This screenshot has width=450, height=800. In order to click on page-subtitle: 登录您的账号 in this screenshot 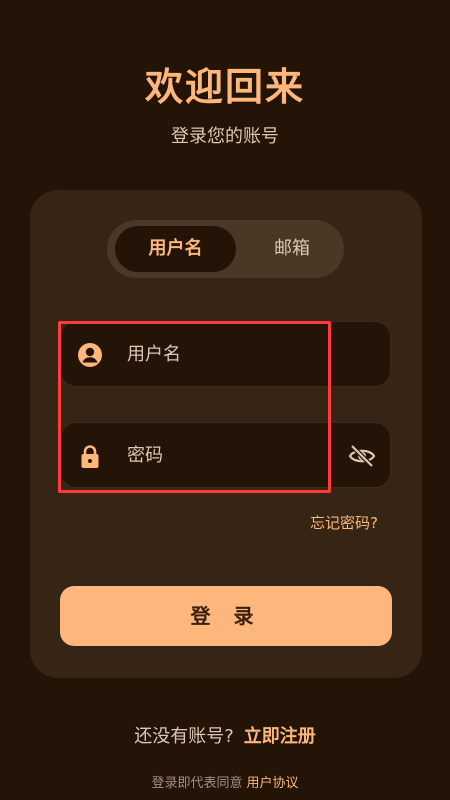, I will do `click(225, 136)`.